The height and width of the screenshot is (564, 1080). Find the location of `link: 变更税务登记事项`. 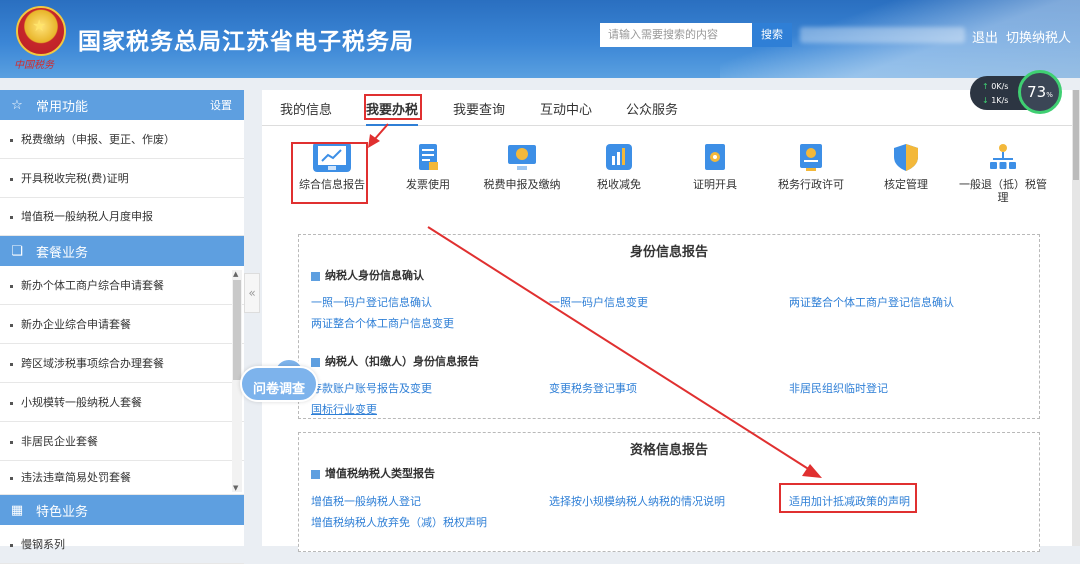

link: 变更税务登记事项 is located at coordinates (593, 388).